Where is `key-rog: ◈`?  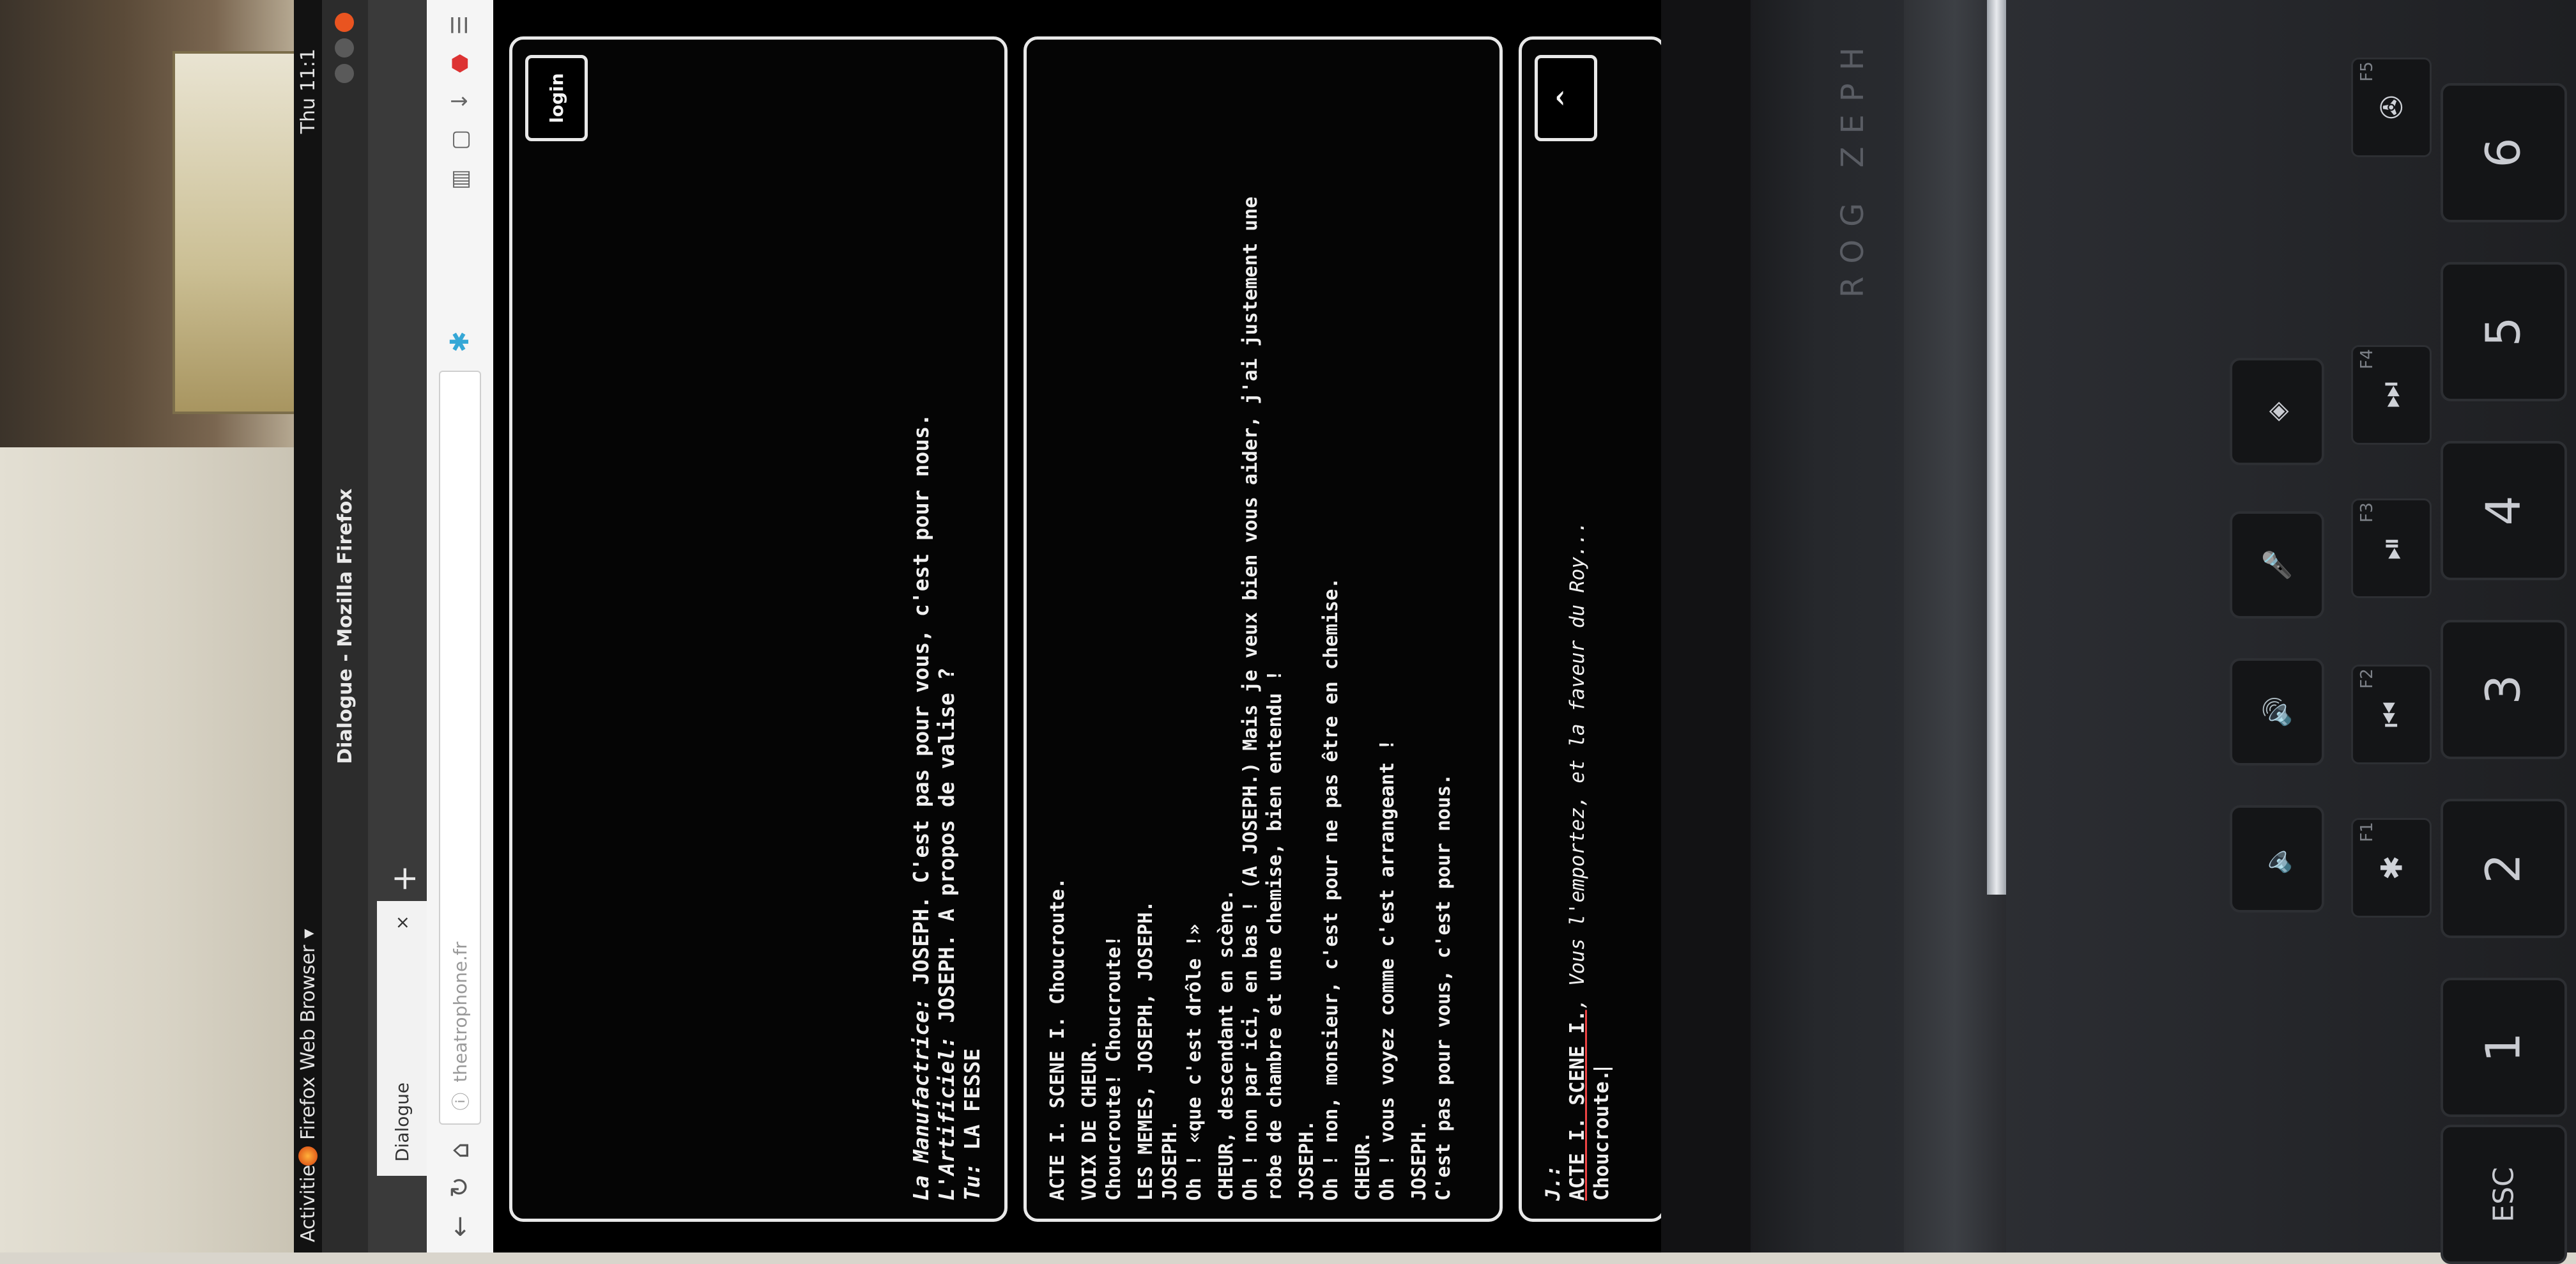 key-rog: ◈ is located at coordinates (2277, 411).